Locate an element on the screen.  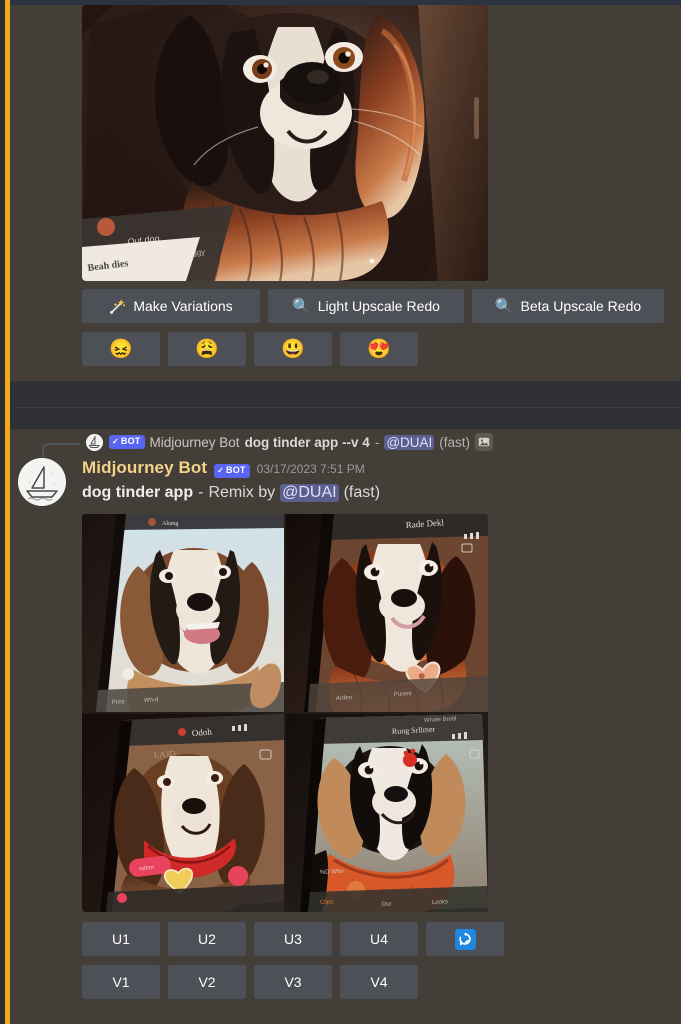
upscale-4-label: U4 is located at coordinates (379, 939).